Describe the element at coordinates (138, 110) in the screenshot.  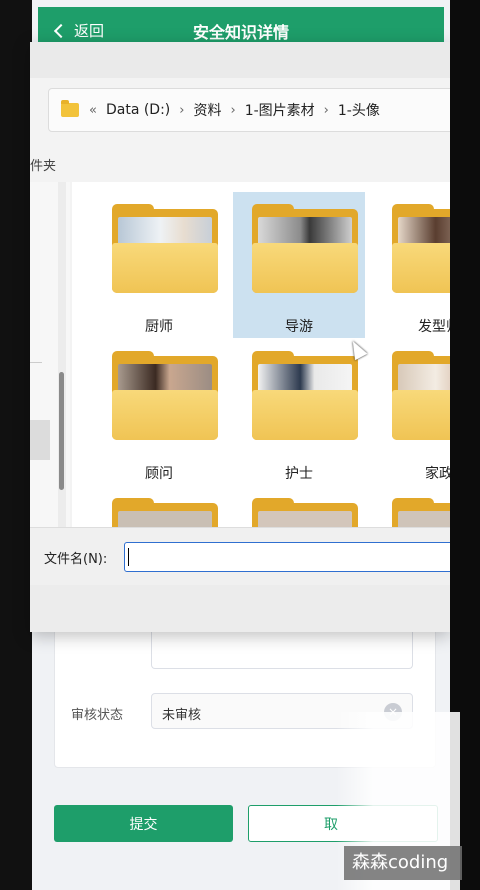
I see `breadcrumb-drive: Data (D:)` at that location.